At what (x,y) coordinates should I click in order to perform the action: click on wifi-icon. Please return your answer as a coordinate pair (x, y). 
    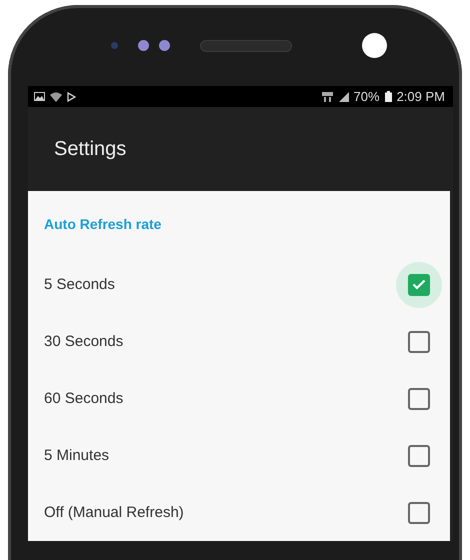
    Looking at the image, I should click on (56, 97).